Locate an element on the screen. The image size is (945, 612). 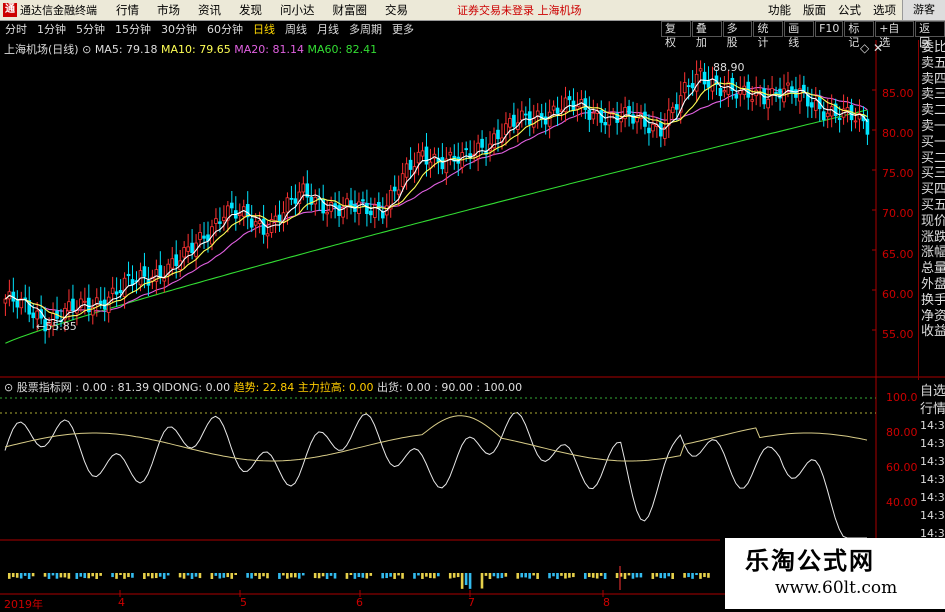
side-item-18: 收益 is located at coordinates (932, 332).